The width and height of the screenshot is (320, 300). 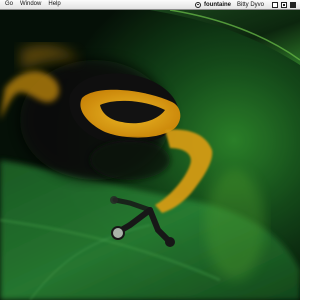 What do you see at coordinates (30, 4) in the screenshot?
I see `menu-window: Window` at bounding box center [30, 4].